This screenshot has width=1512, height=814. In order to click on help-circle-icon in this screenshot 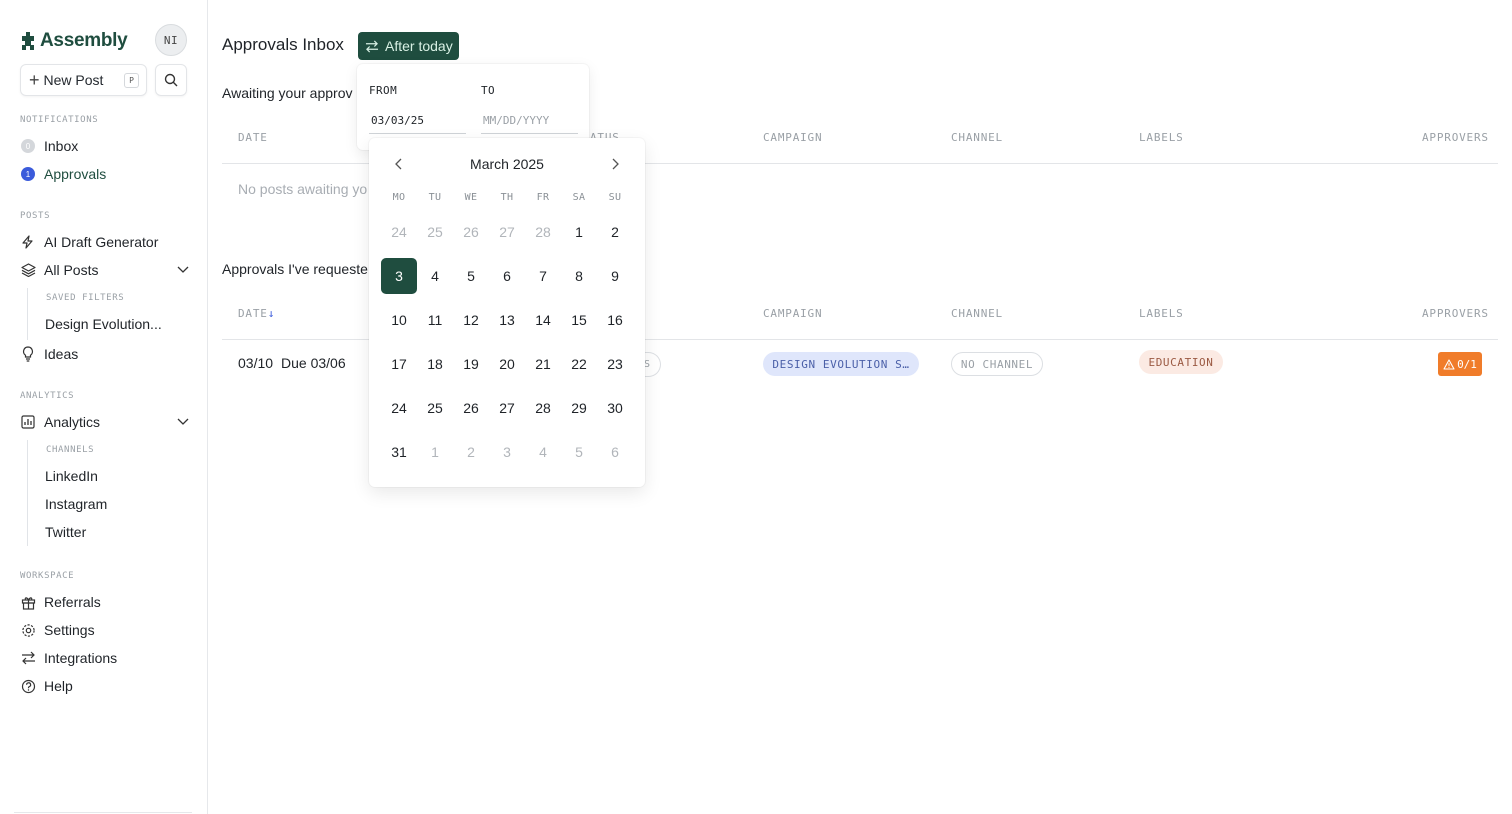, I will do `click(28, 686)`.